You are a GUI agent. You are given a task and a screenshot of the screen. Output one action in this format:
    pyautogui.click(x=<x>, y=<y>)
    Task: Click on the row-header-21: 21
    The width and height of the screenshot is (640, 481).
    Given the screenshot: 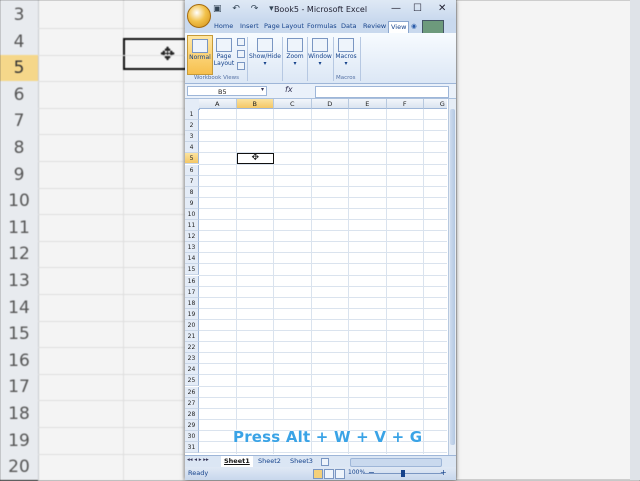 What is the action you would take?
    pyautogui.click(x=192, y=337)
    